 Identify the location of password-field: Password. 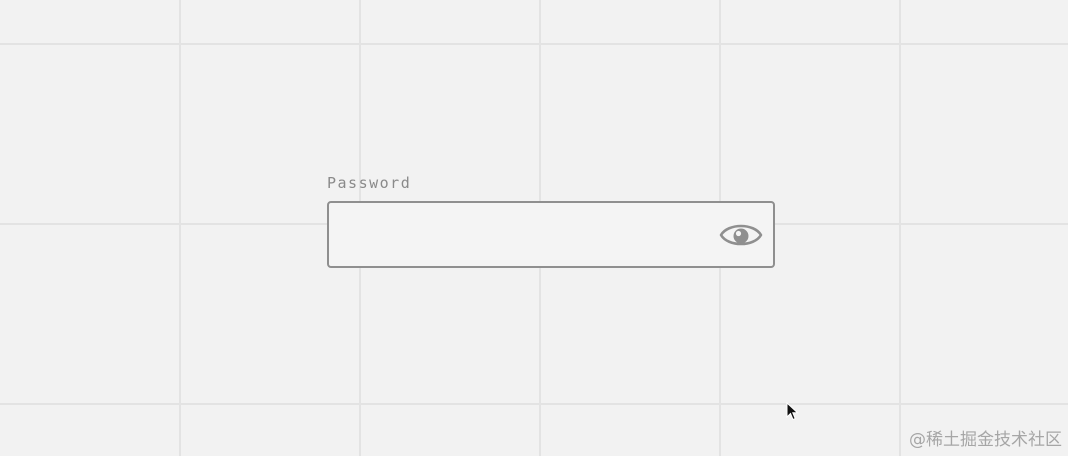
(551, 221).